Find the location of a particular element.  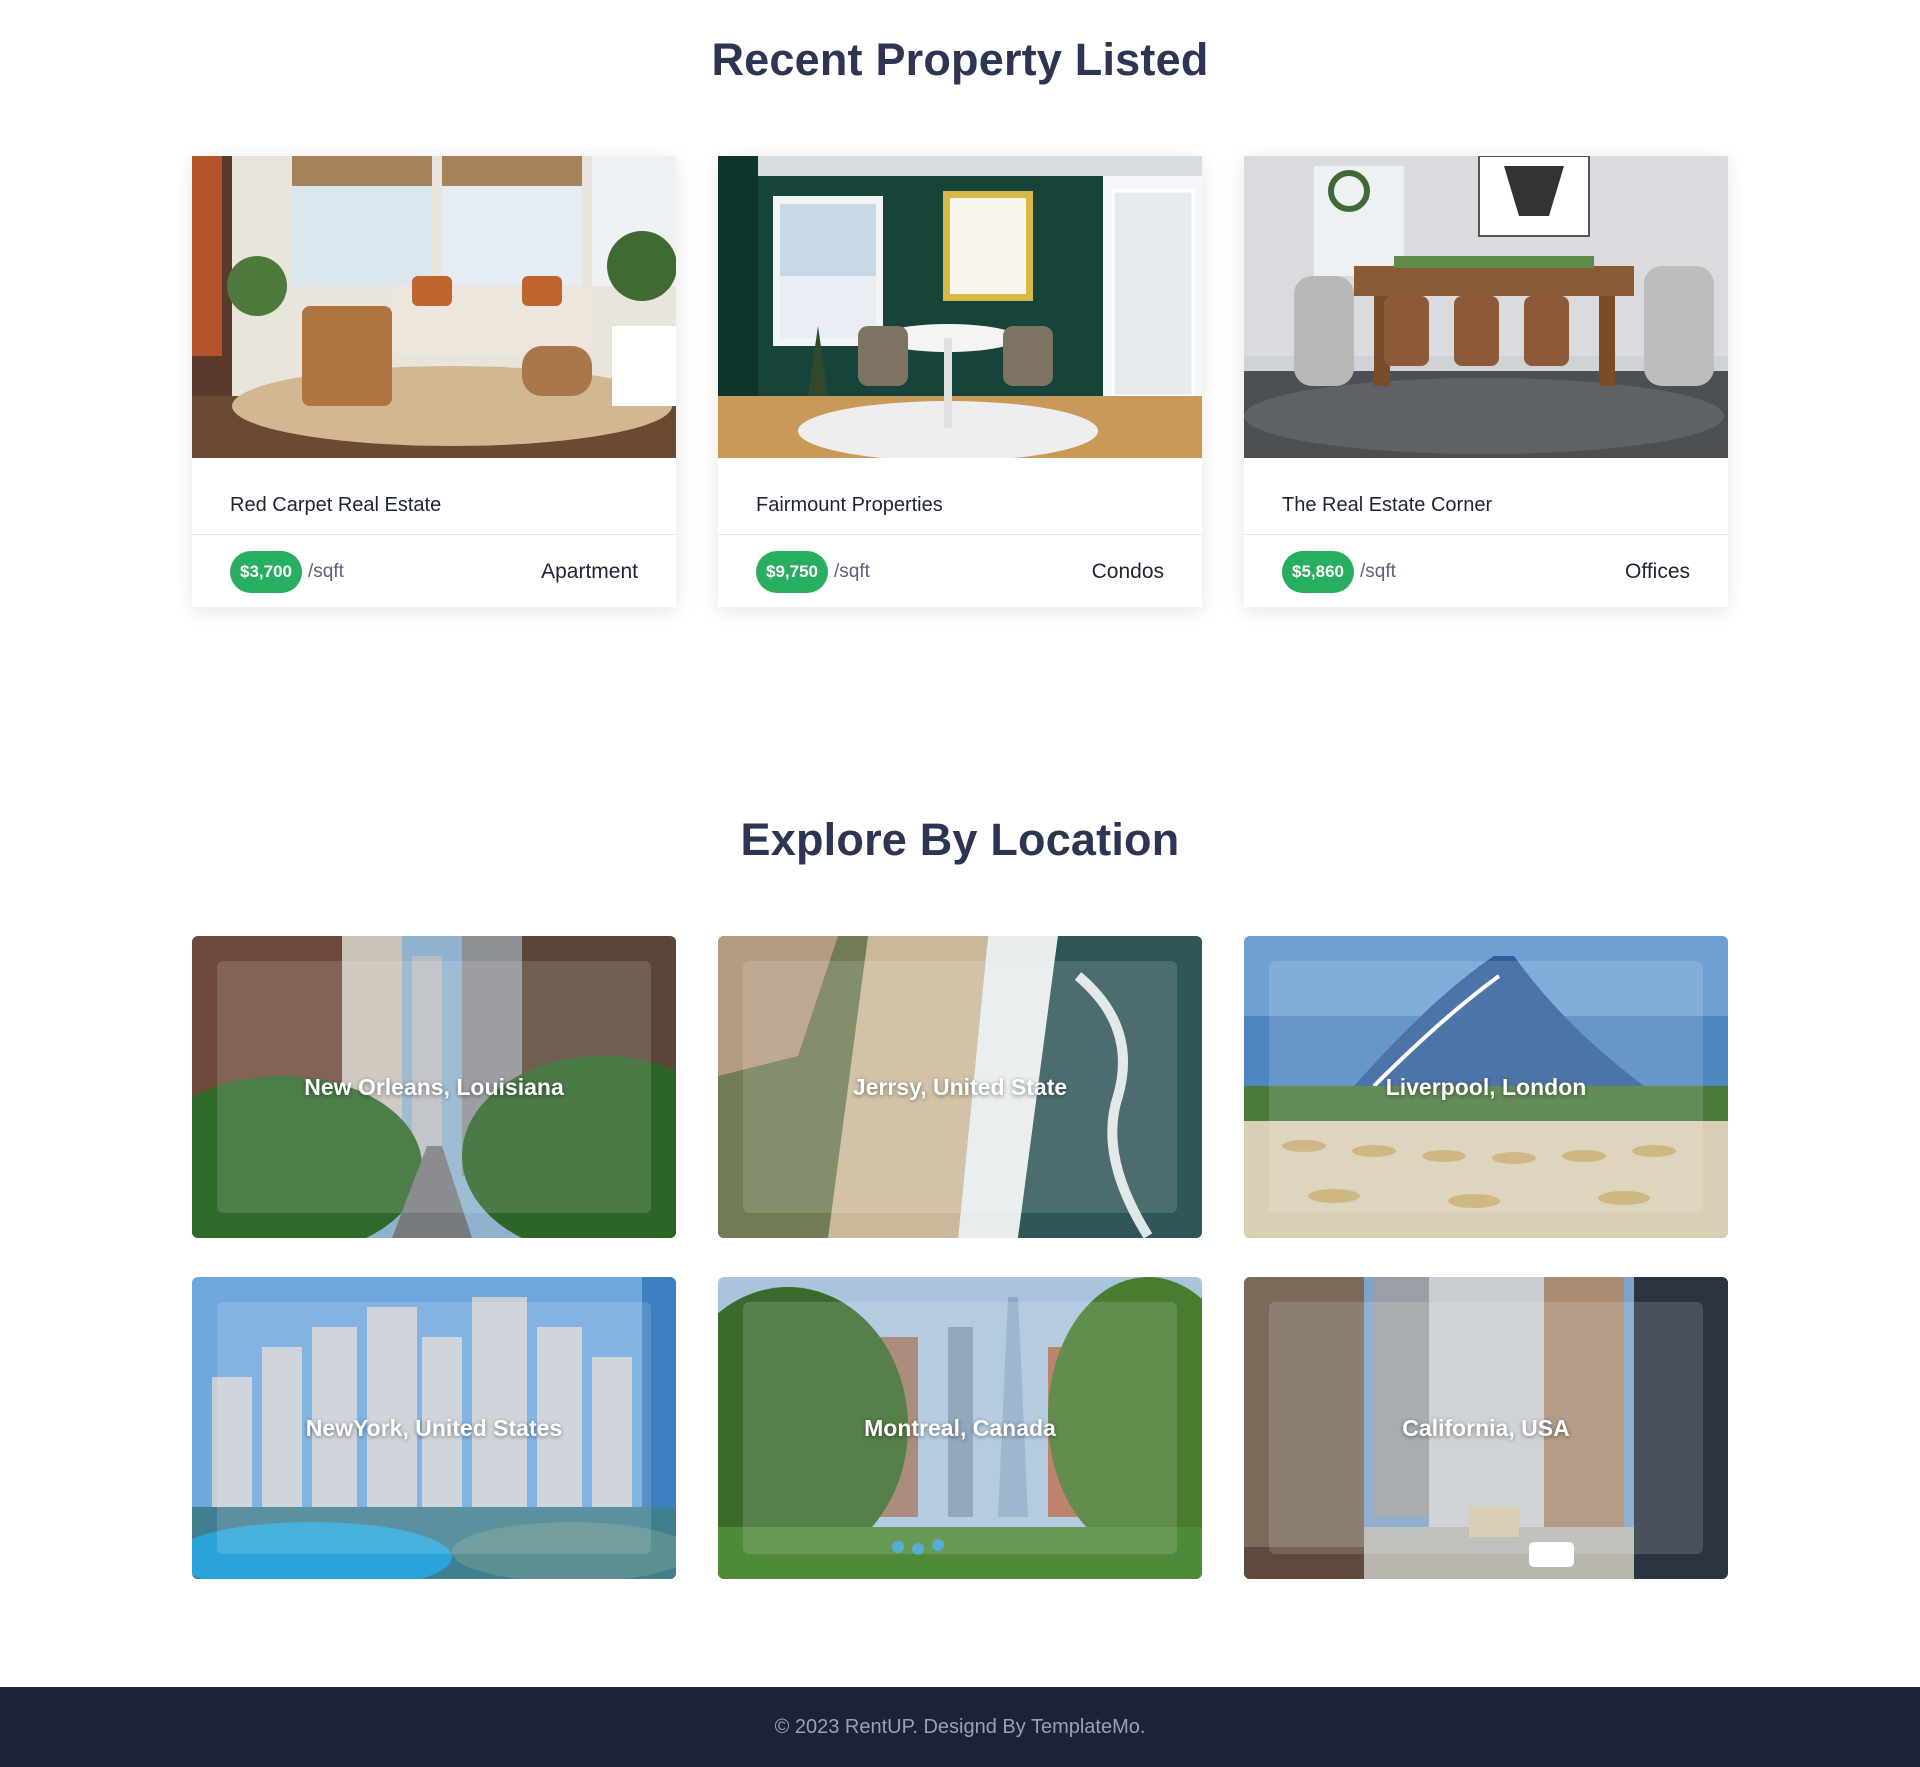

price-badge: $3,700 is located at coordinates (266, 572).